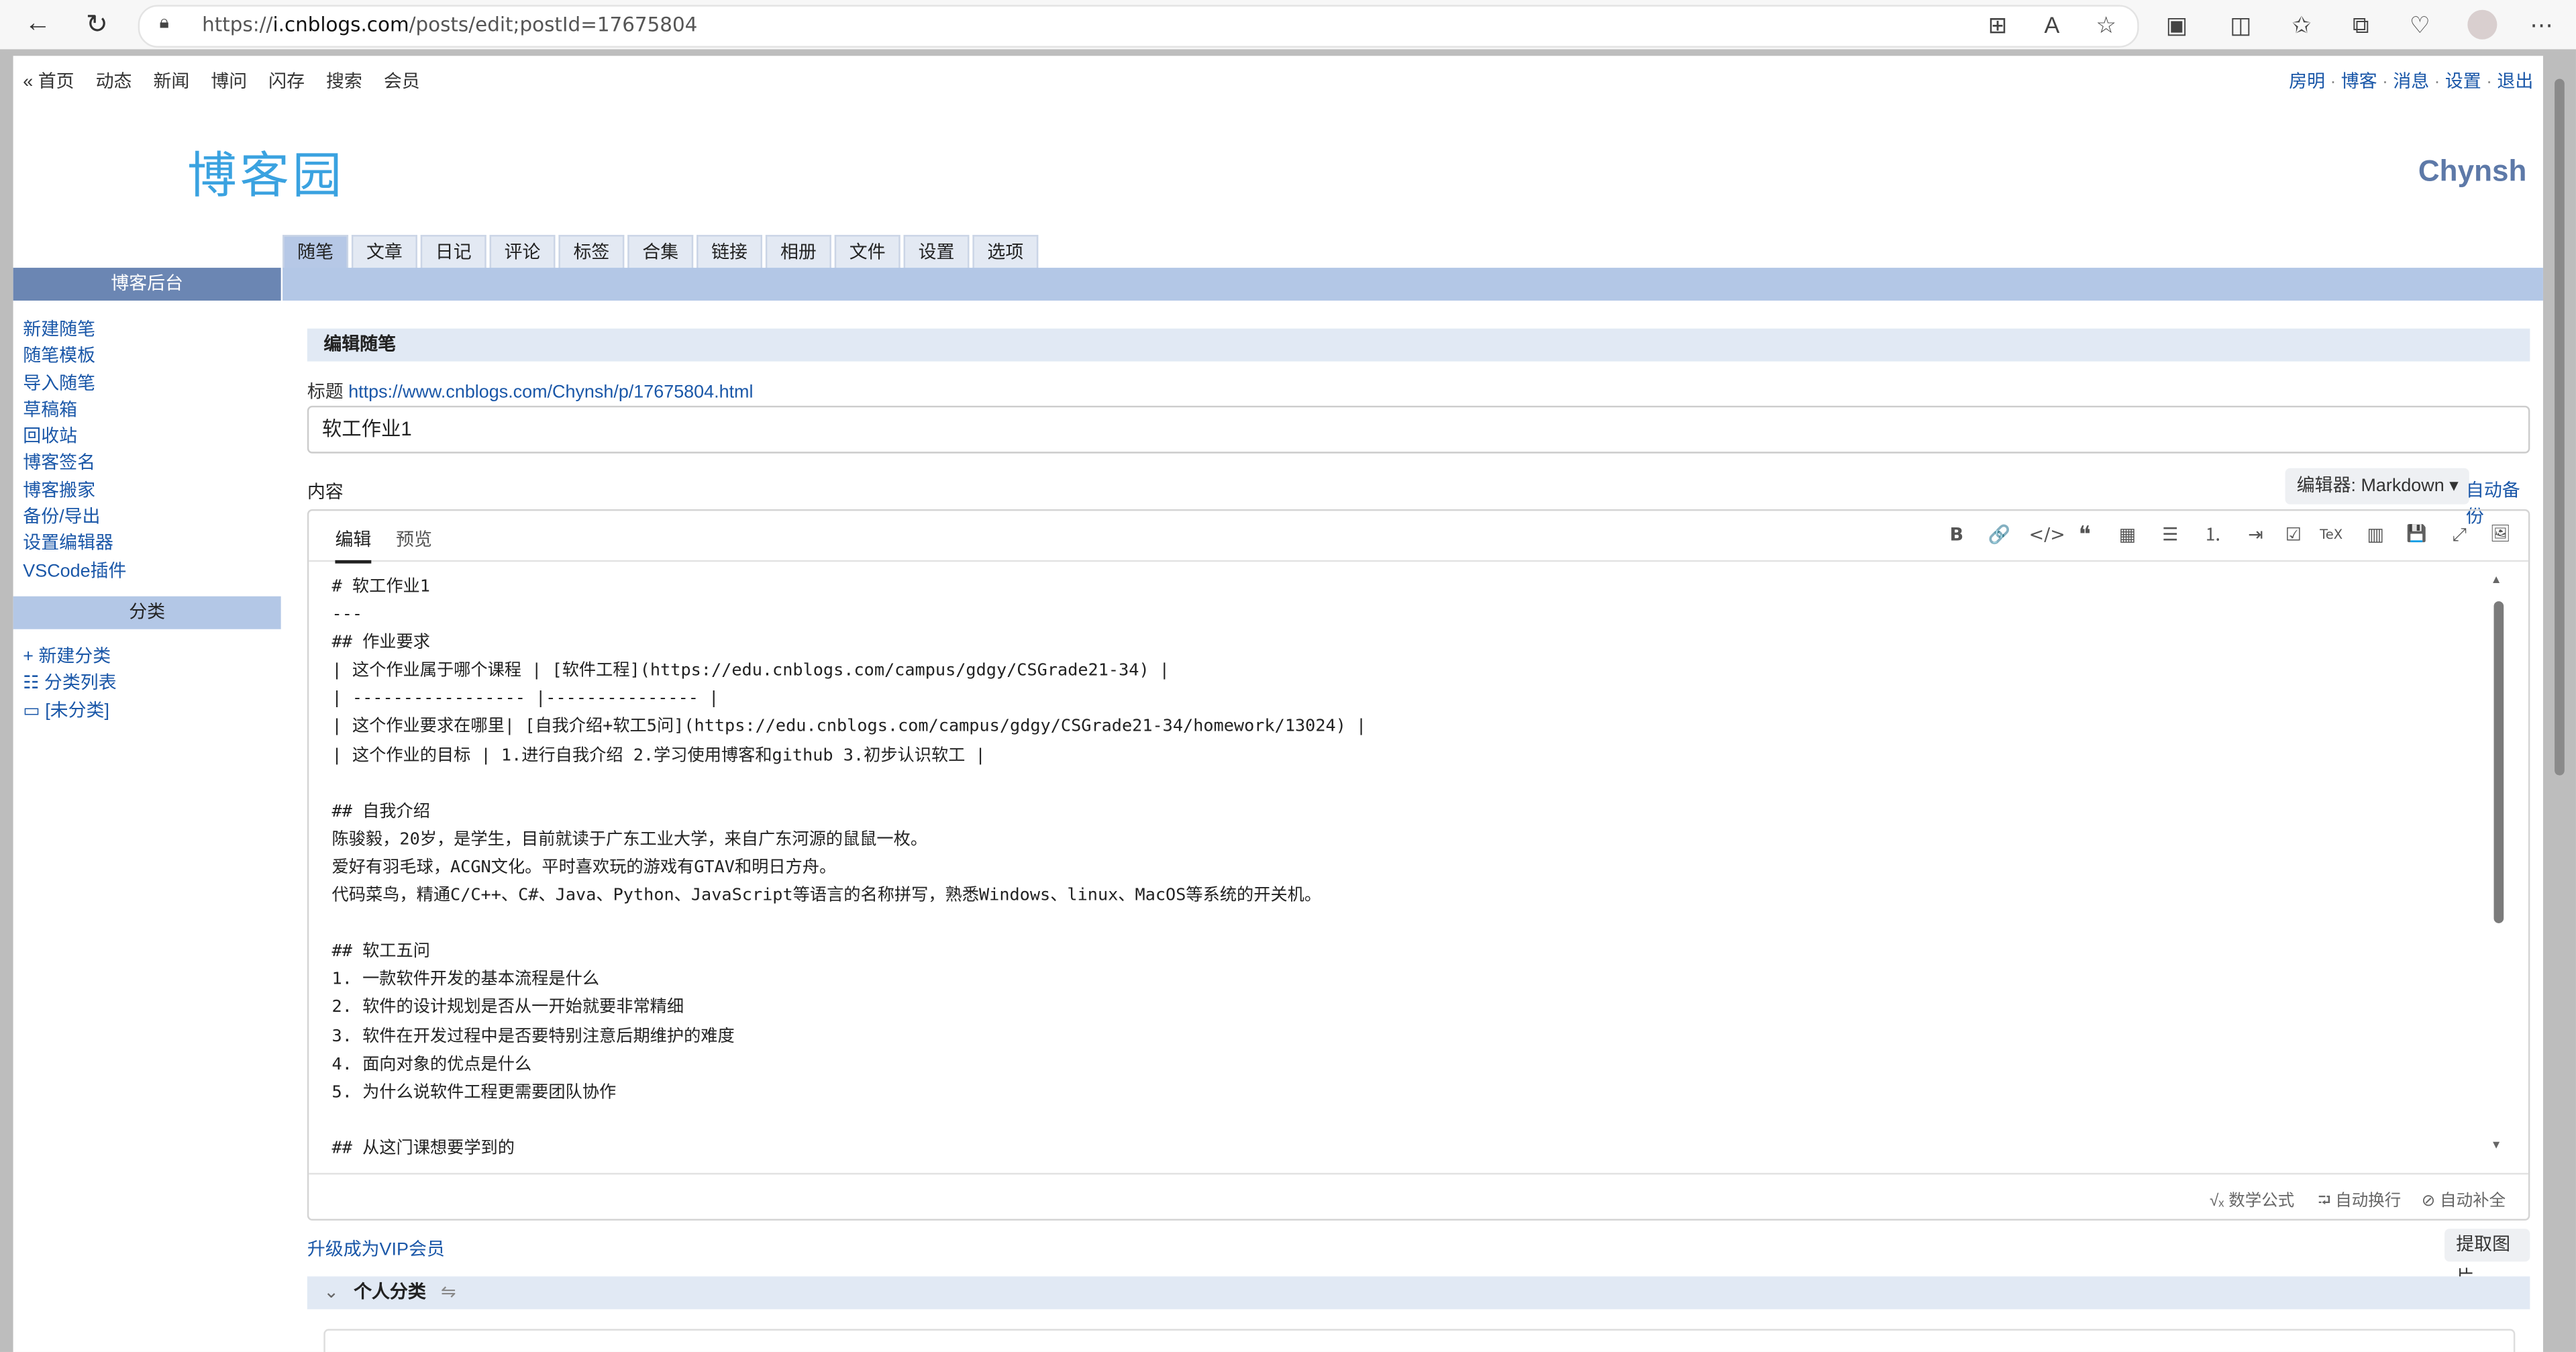 Image resolution: width=2576 pixels, height=1352 pixels. I want to click on autocomplete-icon: ⊘, so click(2430, 1202).